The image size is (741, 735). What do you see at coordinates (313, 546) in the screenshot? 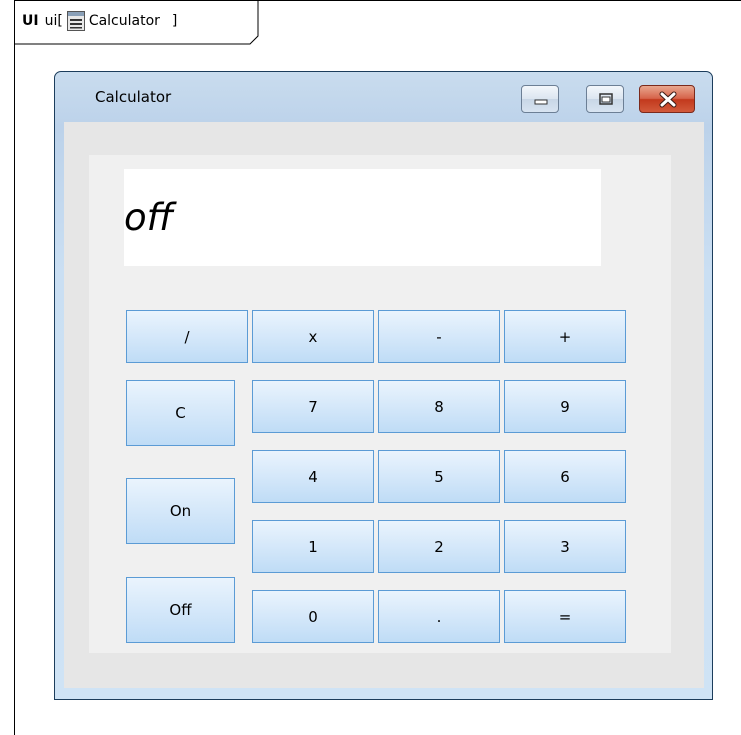
I see `digit-1-button: 1` at bounding box center [313, 546].